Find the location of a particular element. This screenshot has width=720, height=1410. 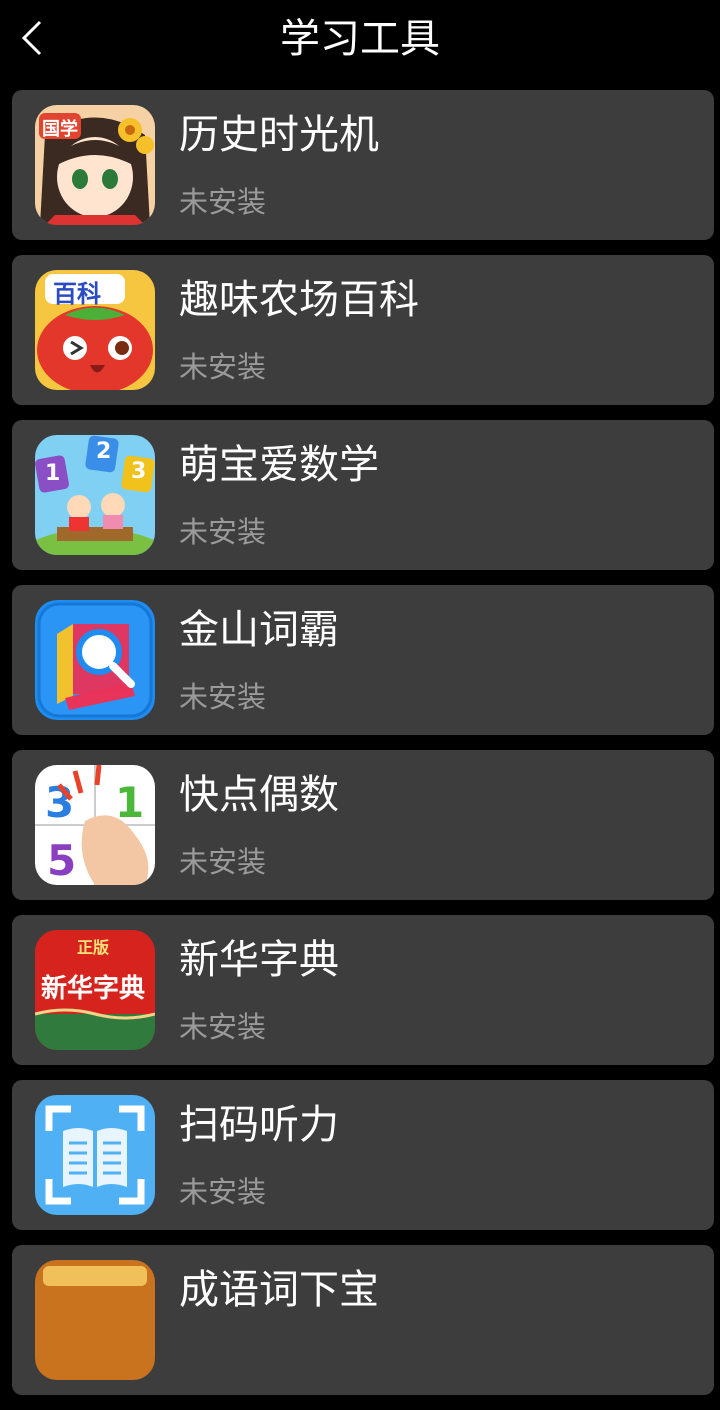

tomato-app-icon: 百科 is located at coordinates (95, 330).